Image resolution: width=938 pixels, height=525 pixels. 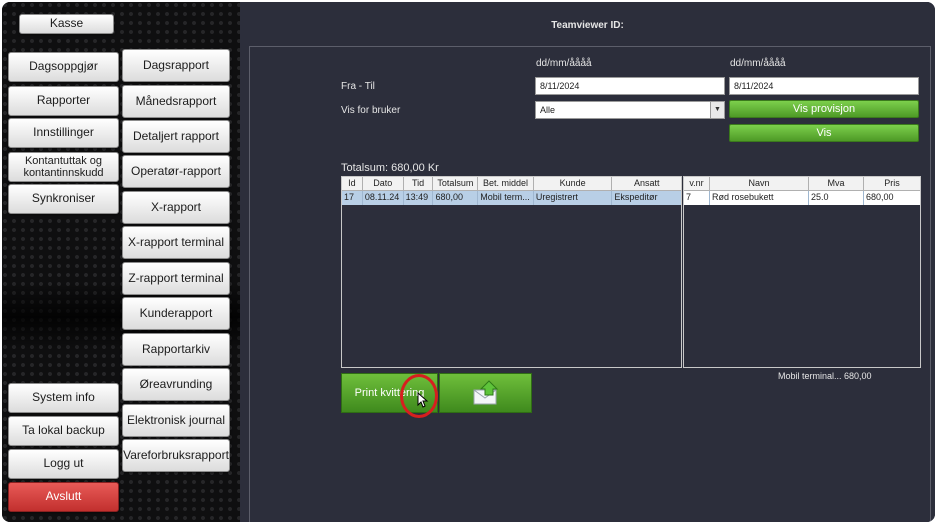 What do you see at coordinates (390, 168) in the screenshot?
I see `totalsum-label: Totalsum: 680,00 Kr` at bounding box center [390, 168].